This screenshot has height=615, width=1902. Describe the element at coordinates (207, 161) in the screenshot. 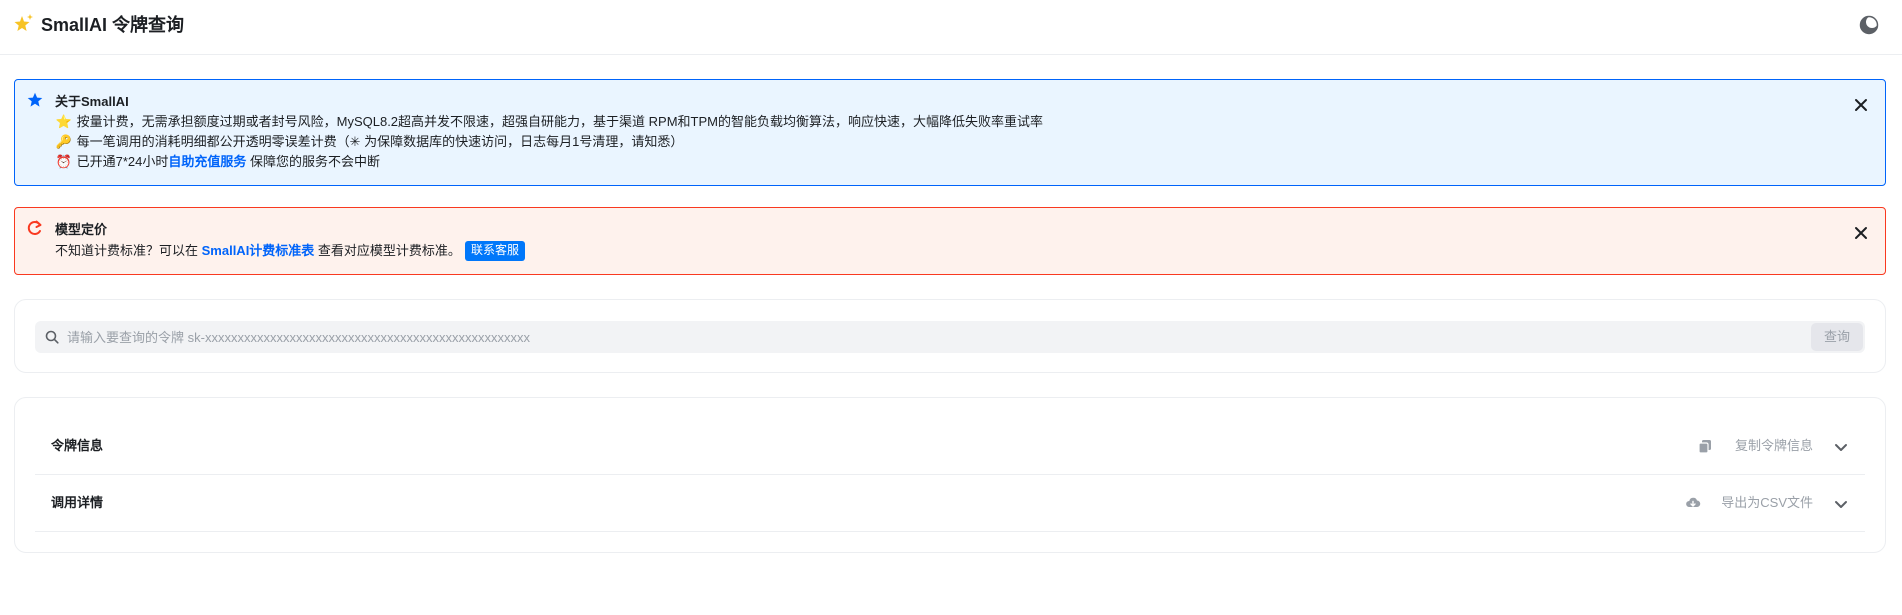

I see `self-recharge-link: 自助充值服务` at that location.